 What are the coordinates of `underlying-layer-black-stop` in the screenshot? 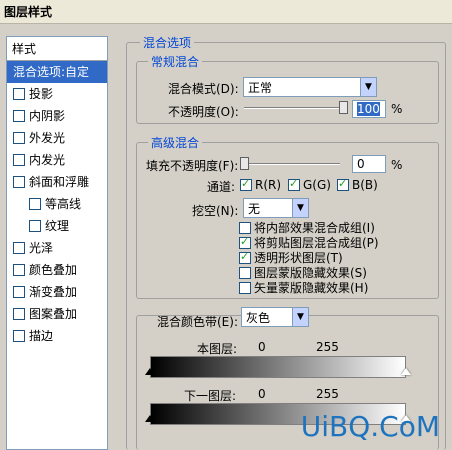 It's located at (150, 418).